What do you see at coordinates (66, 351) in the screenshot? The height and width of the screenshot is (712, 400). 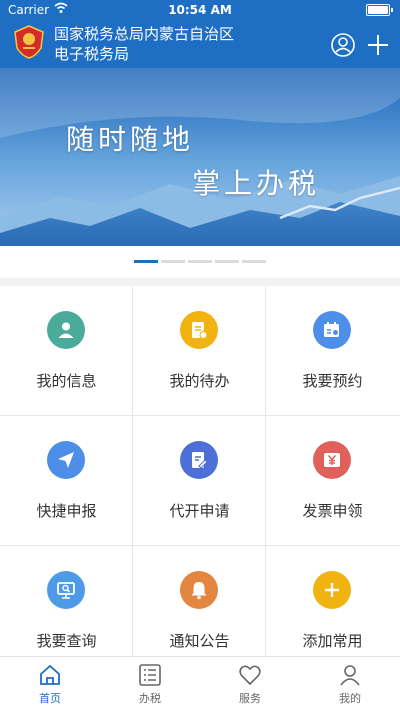 I see `grid-item-my-info: 我的信息` at bounding box center [66, 351].